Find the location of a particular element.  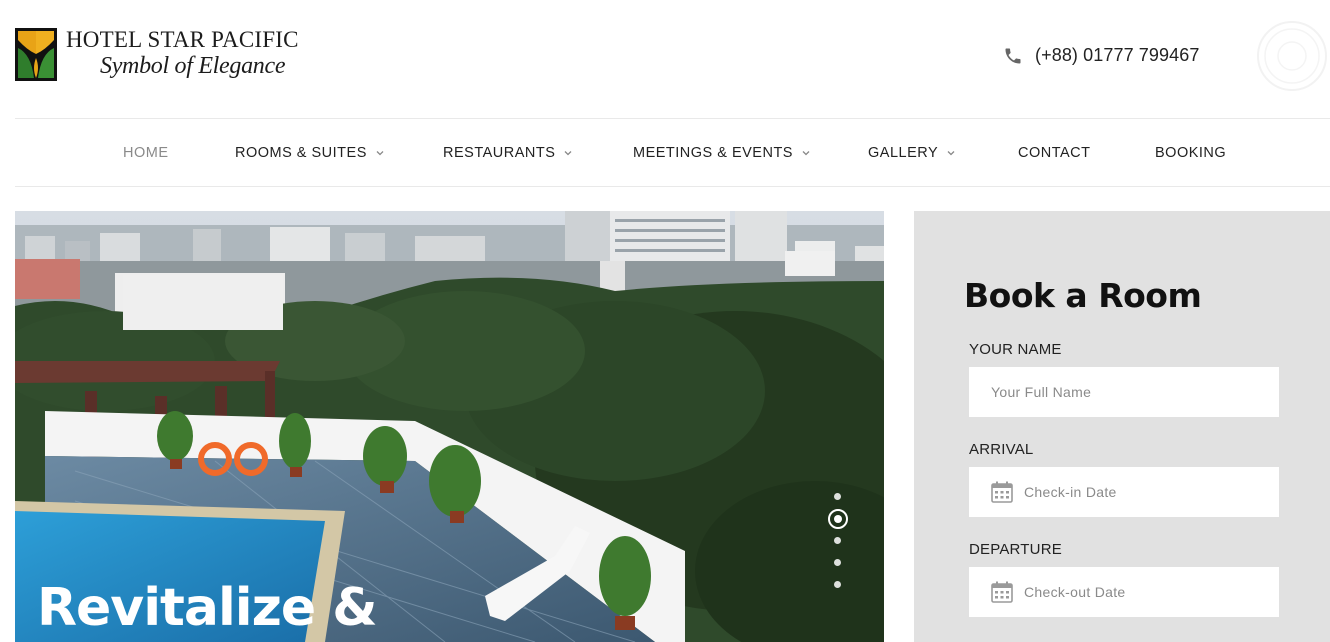

hero-headline: Revitalize & is located at coordinates (207, 608).